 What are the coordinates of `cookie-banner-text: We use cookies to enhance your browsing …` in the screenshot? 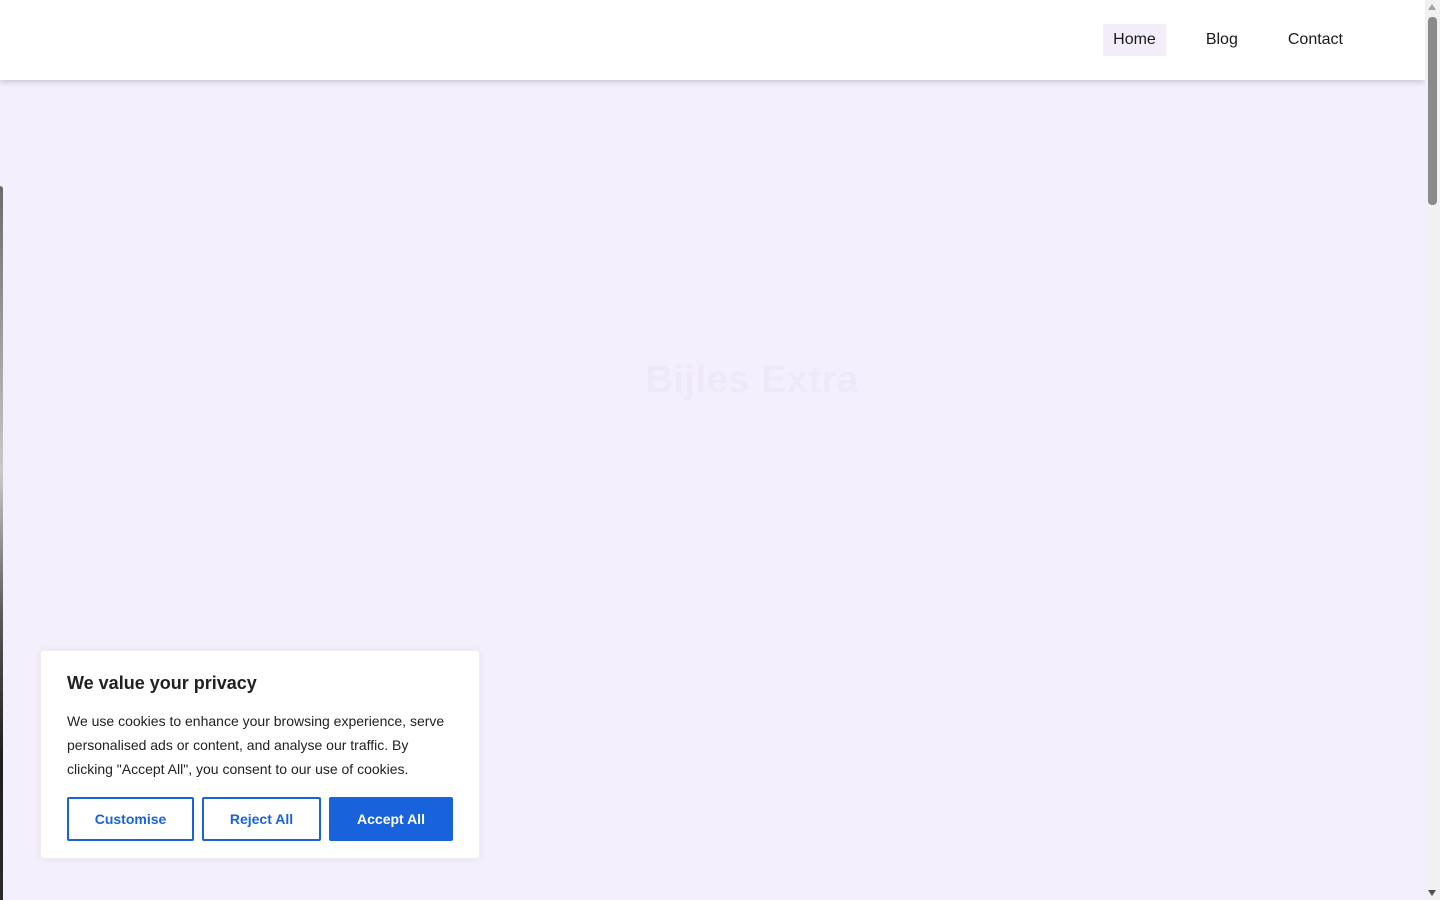 It's located at (256, 745).